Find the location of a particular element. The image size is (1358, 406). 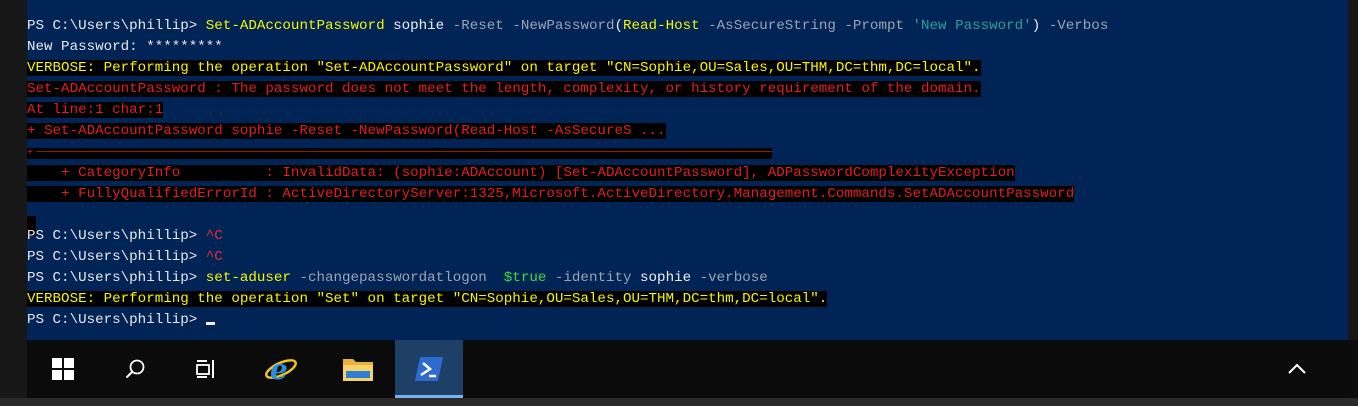

parameter: -Reset is located at coordinates (478, 26).